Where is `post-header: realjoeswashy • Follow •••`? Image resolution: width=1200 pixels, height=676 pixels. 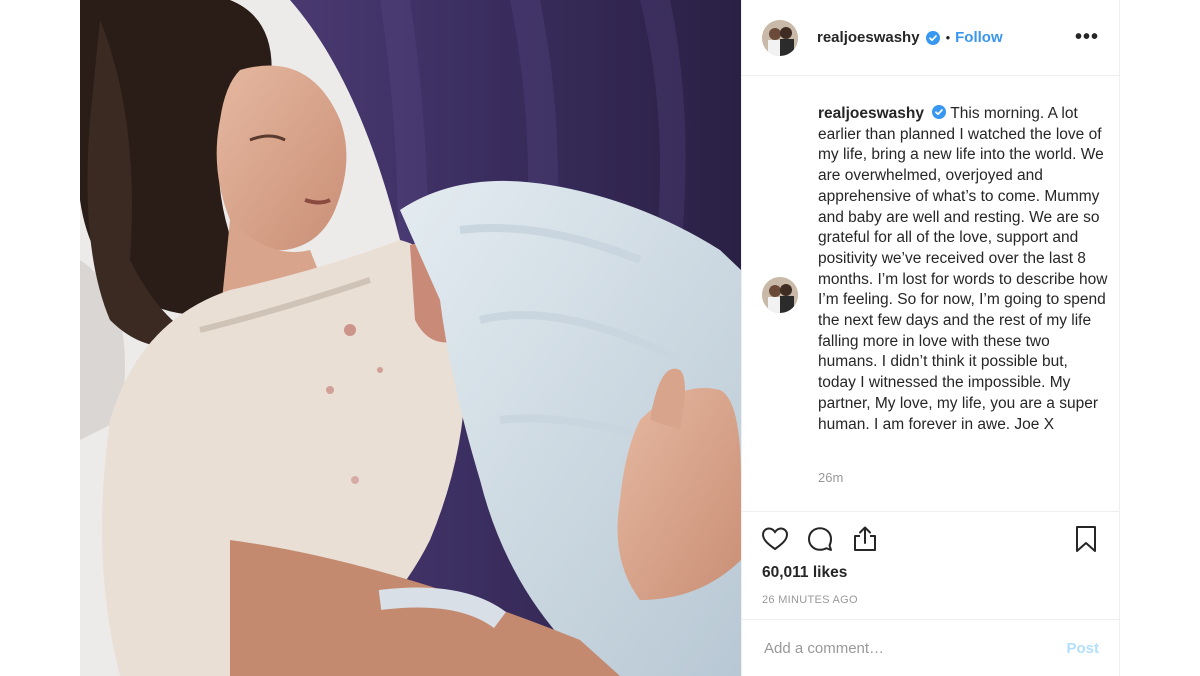 post-header: realjoeswashy • Follow ••• is located at coordinates (930, 38).